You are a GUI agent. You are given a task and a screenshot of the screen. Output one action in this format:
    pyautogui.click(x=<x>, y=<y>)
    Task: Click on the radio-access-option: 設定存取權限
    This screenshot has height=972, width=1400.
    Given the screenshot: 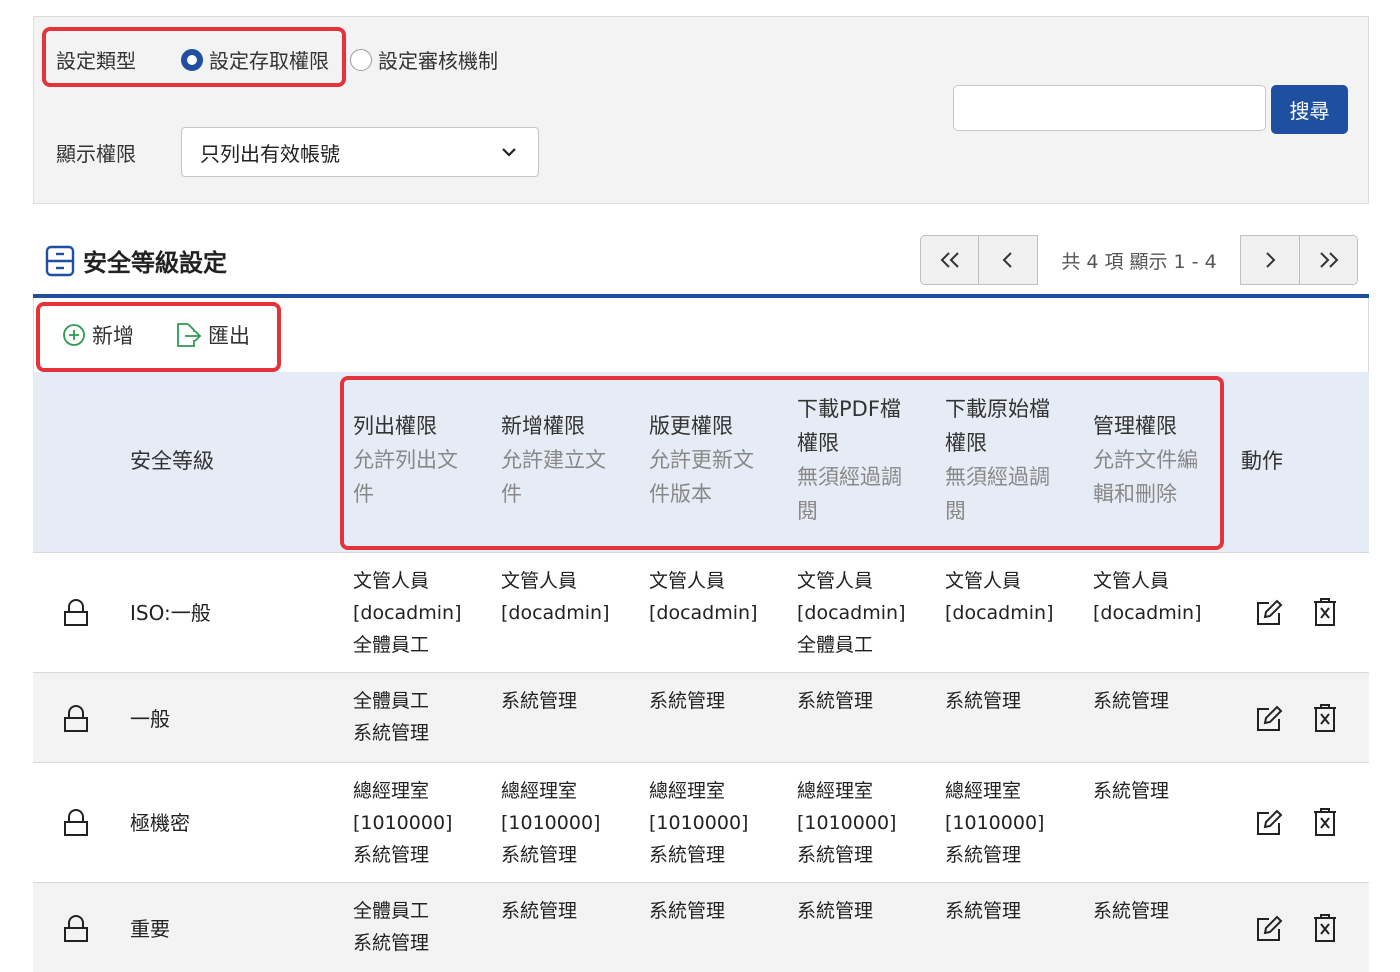 What is the action you would take?
    pyautogui.click(x=255, y=59)
    